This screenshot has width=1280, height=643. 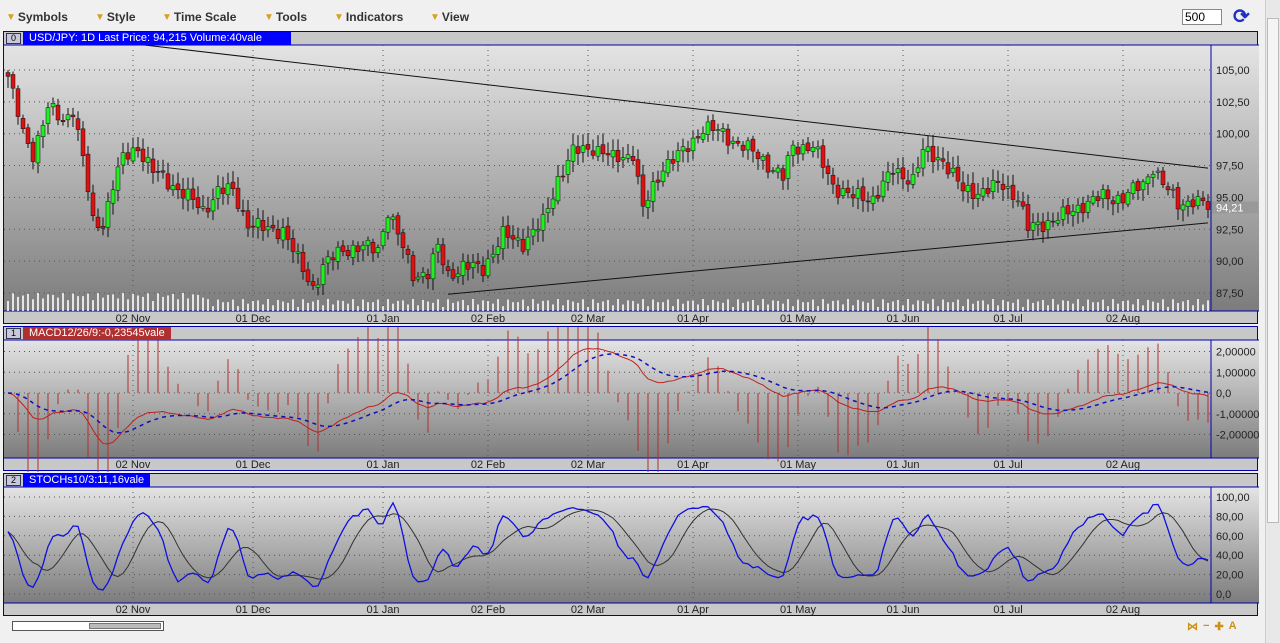 What do you see at coordinates (1206, 626) in the screenshot?
I see `zoom-out-icon: −` at bounding box center [1206, 626].